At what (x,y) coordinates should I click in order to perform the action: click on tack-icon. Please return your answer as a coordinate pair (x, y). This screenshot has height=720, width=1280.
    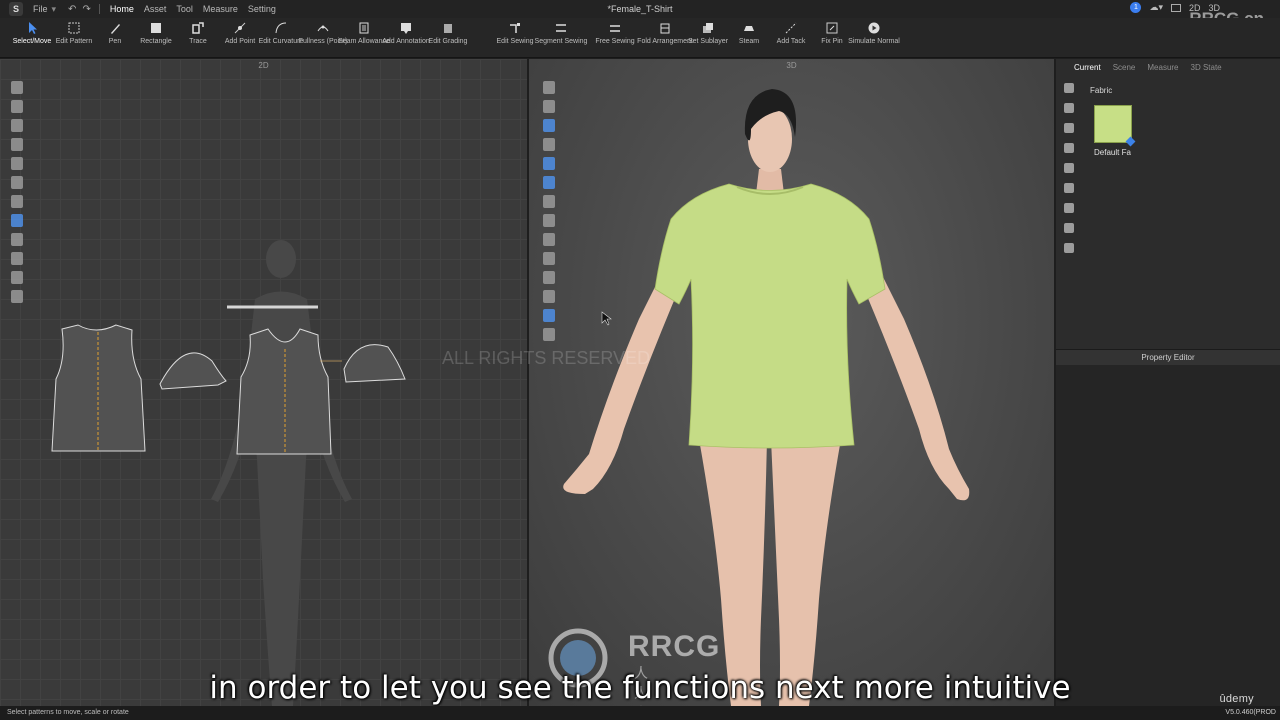
    Looking at the image, I should click on (791, 28).